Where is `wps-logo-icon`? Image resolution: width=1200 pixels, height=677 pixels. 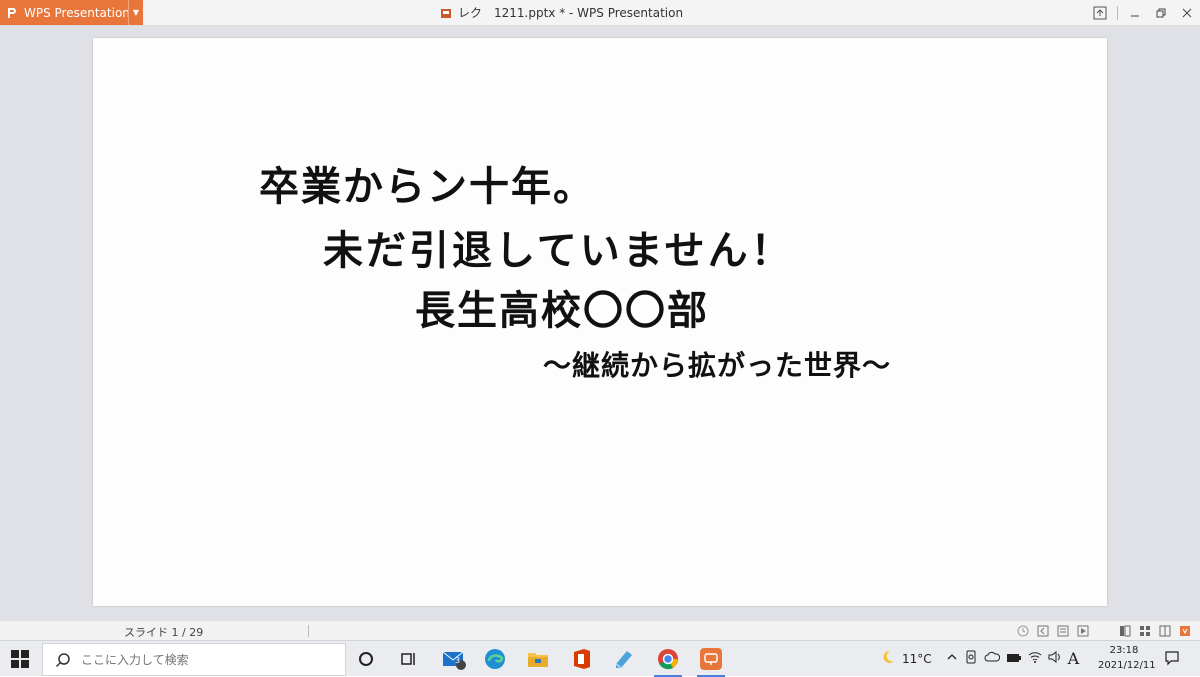 wps-logo-icon is located at coordinates (12, 13).